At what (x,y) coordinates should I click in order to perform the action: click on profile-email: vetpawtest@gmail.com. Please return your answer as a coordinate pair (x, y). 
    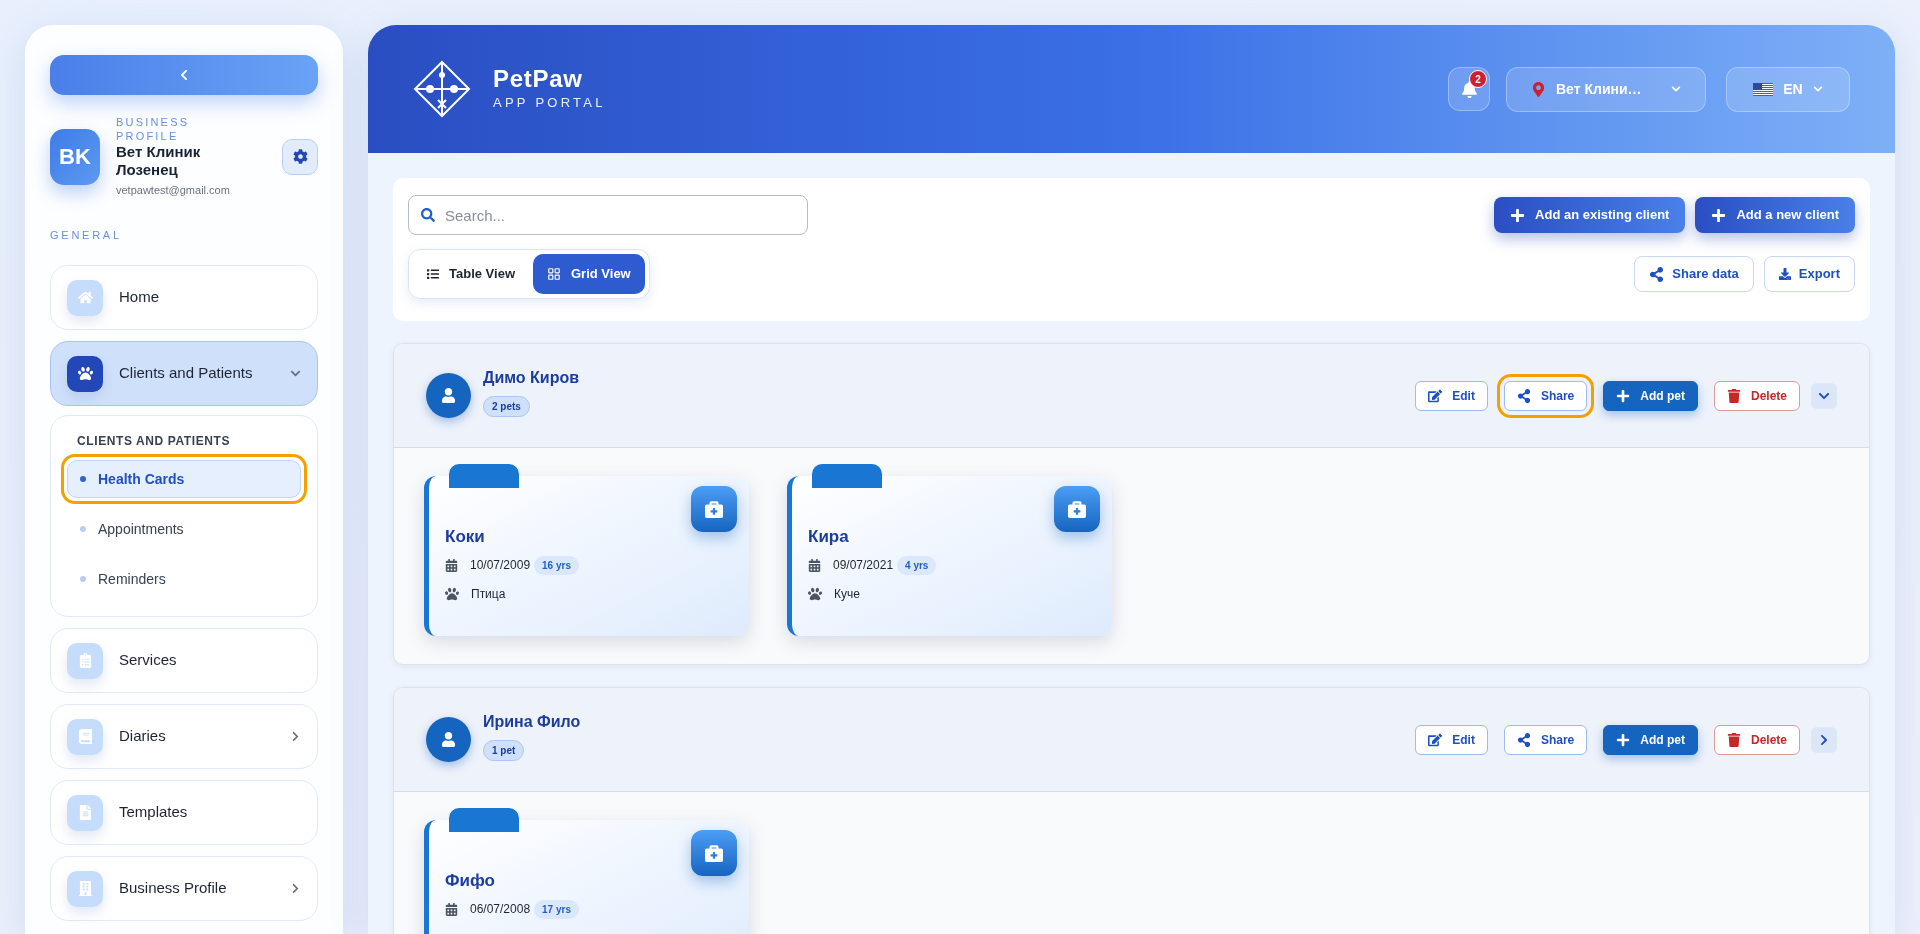
    Looking at the image, I should click on (173, 190).